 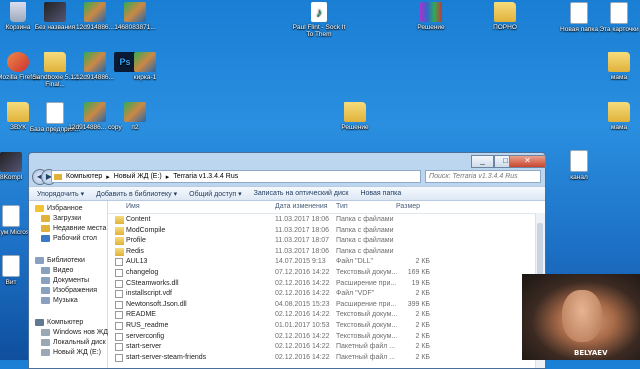 What do you see at coordinates (59, 300) in the screenshot?
I see `nav-item: Музыка` at bounding box center [59, 300].